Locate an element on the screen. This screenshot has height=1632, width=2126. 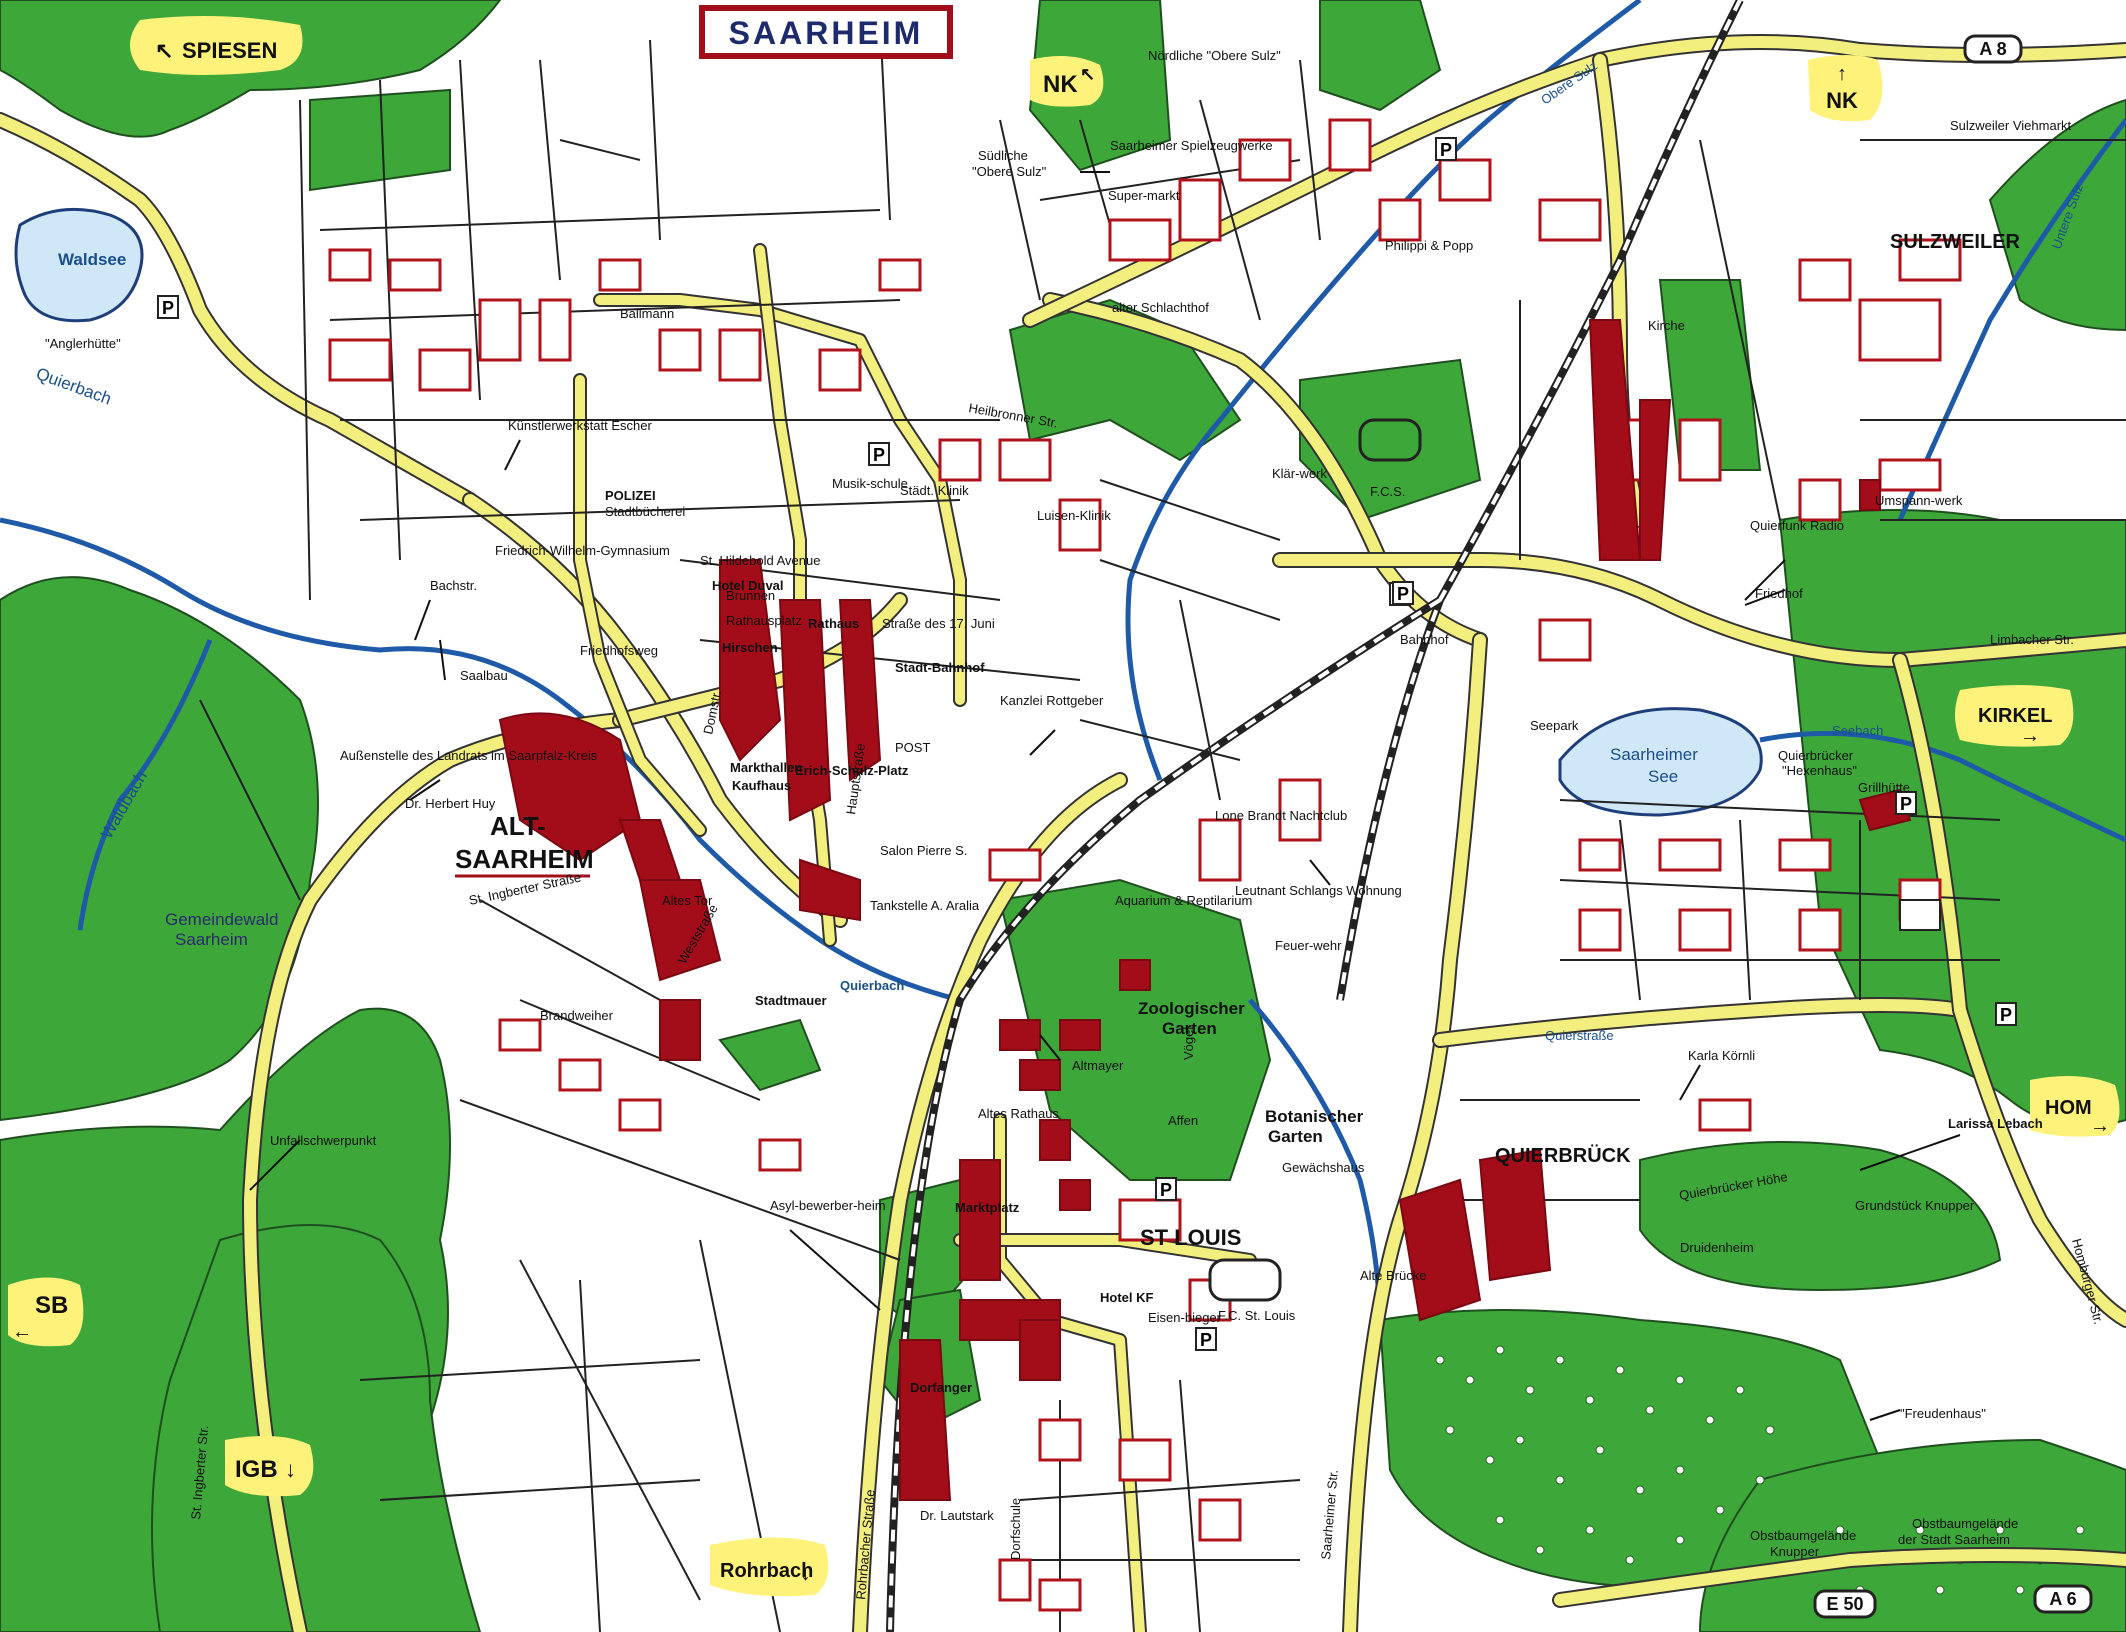
place-label: F.C.S. is located at coordinates (1387, 491).